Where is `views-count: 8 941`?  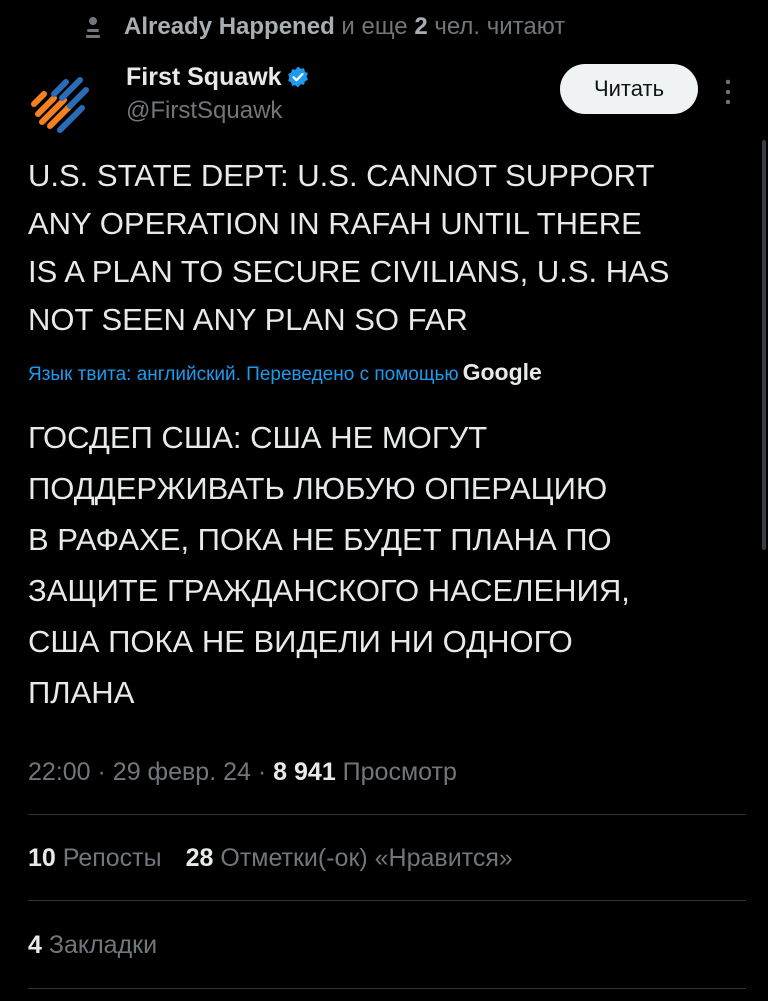 views-count: 8 941 is located at coordinates (304, 772).